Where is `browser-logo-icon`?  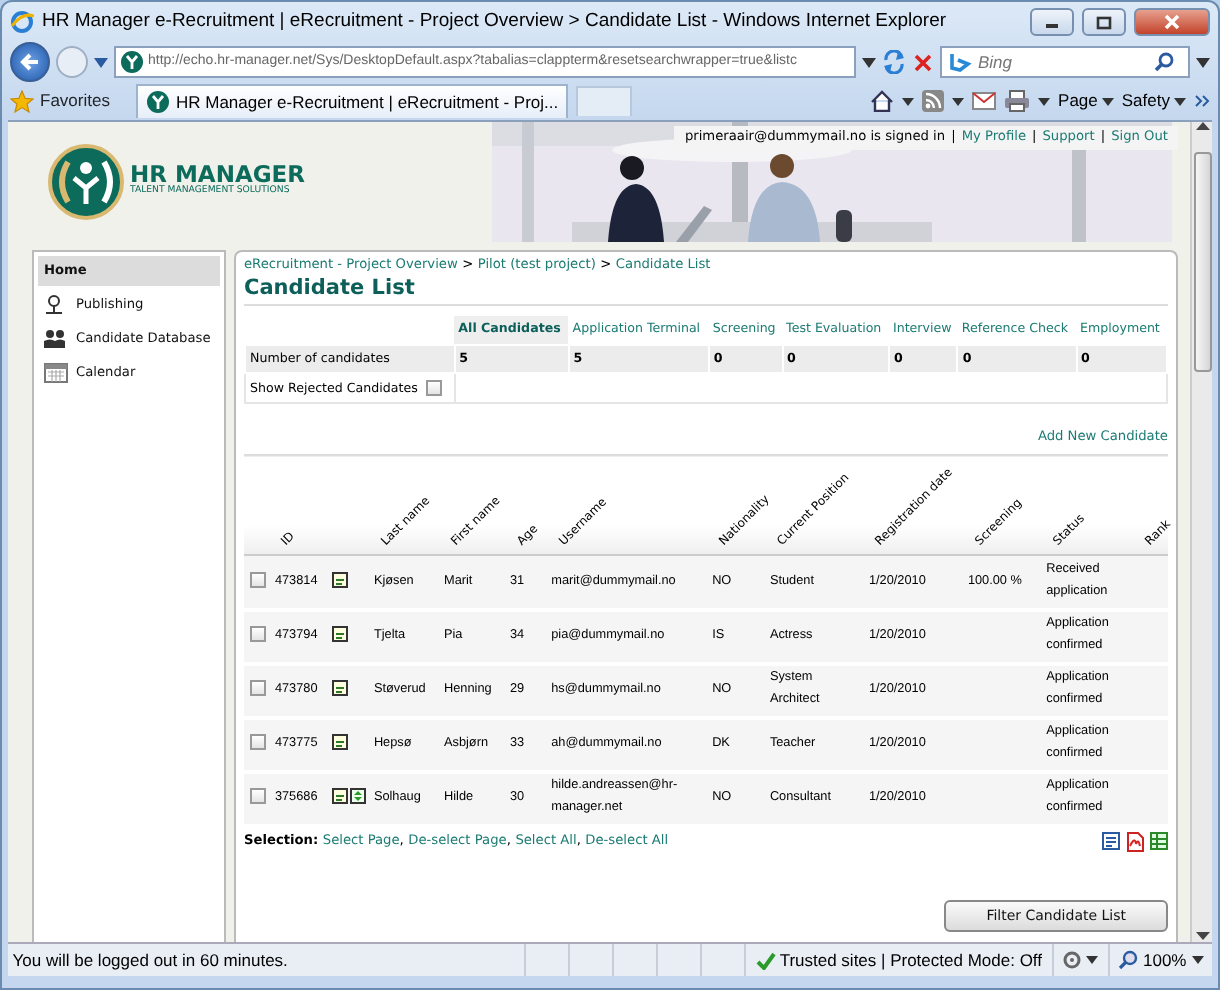
browser-logo-icon is located at coordinates (22, 22).